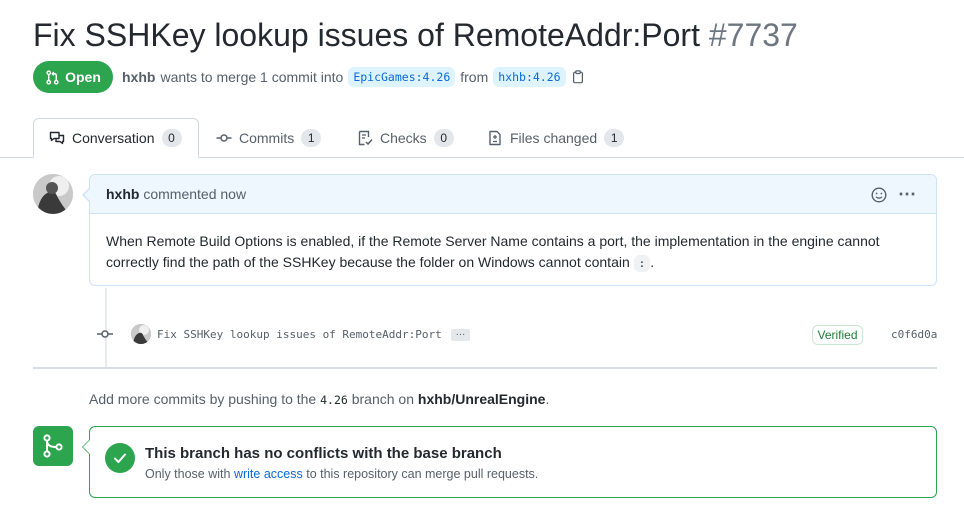  I want to click on check-circle-icon, so click(120, 458).